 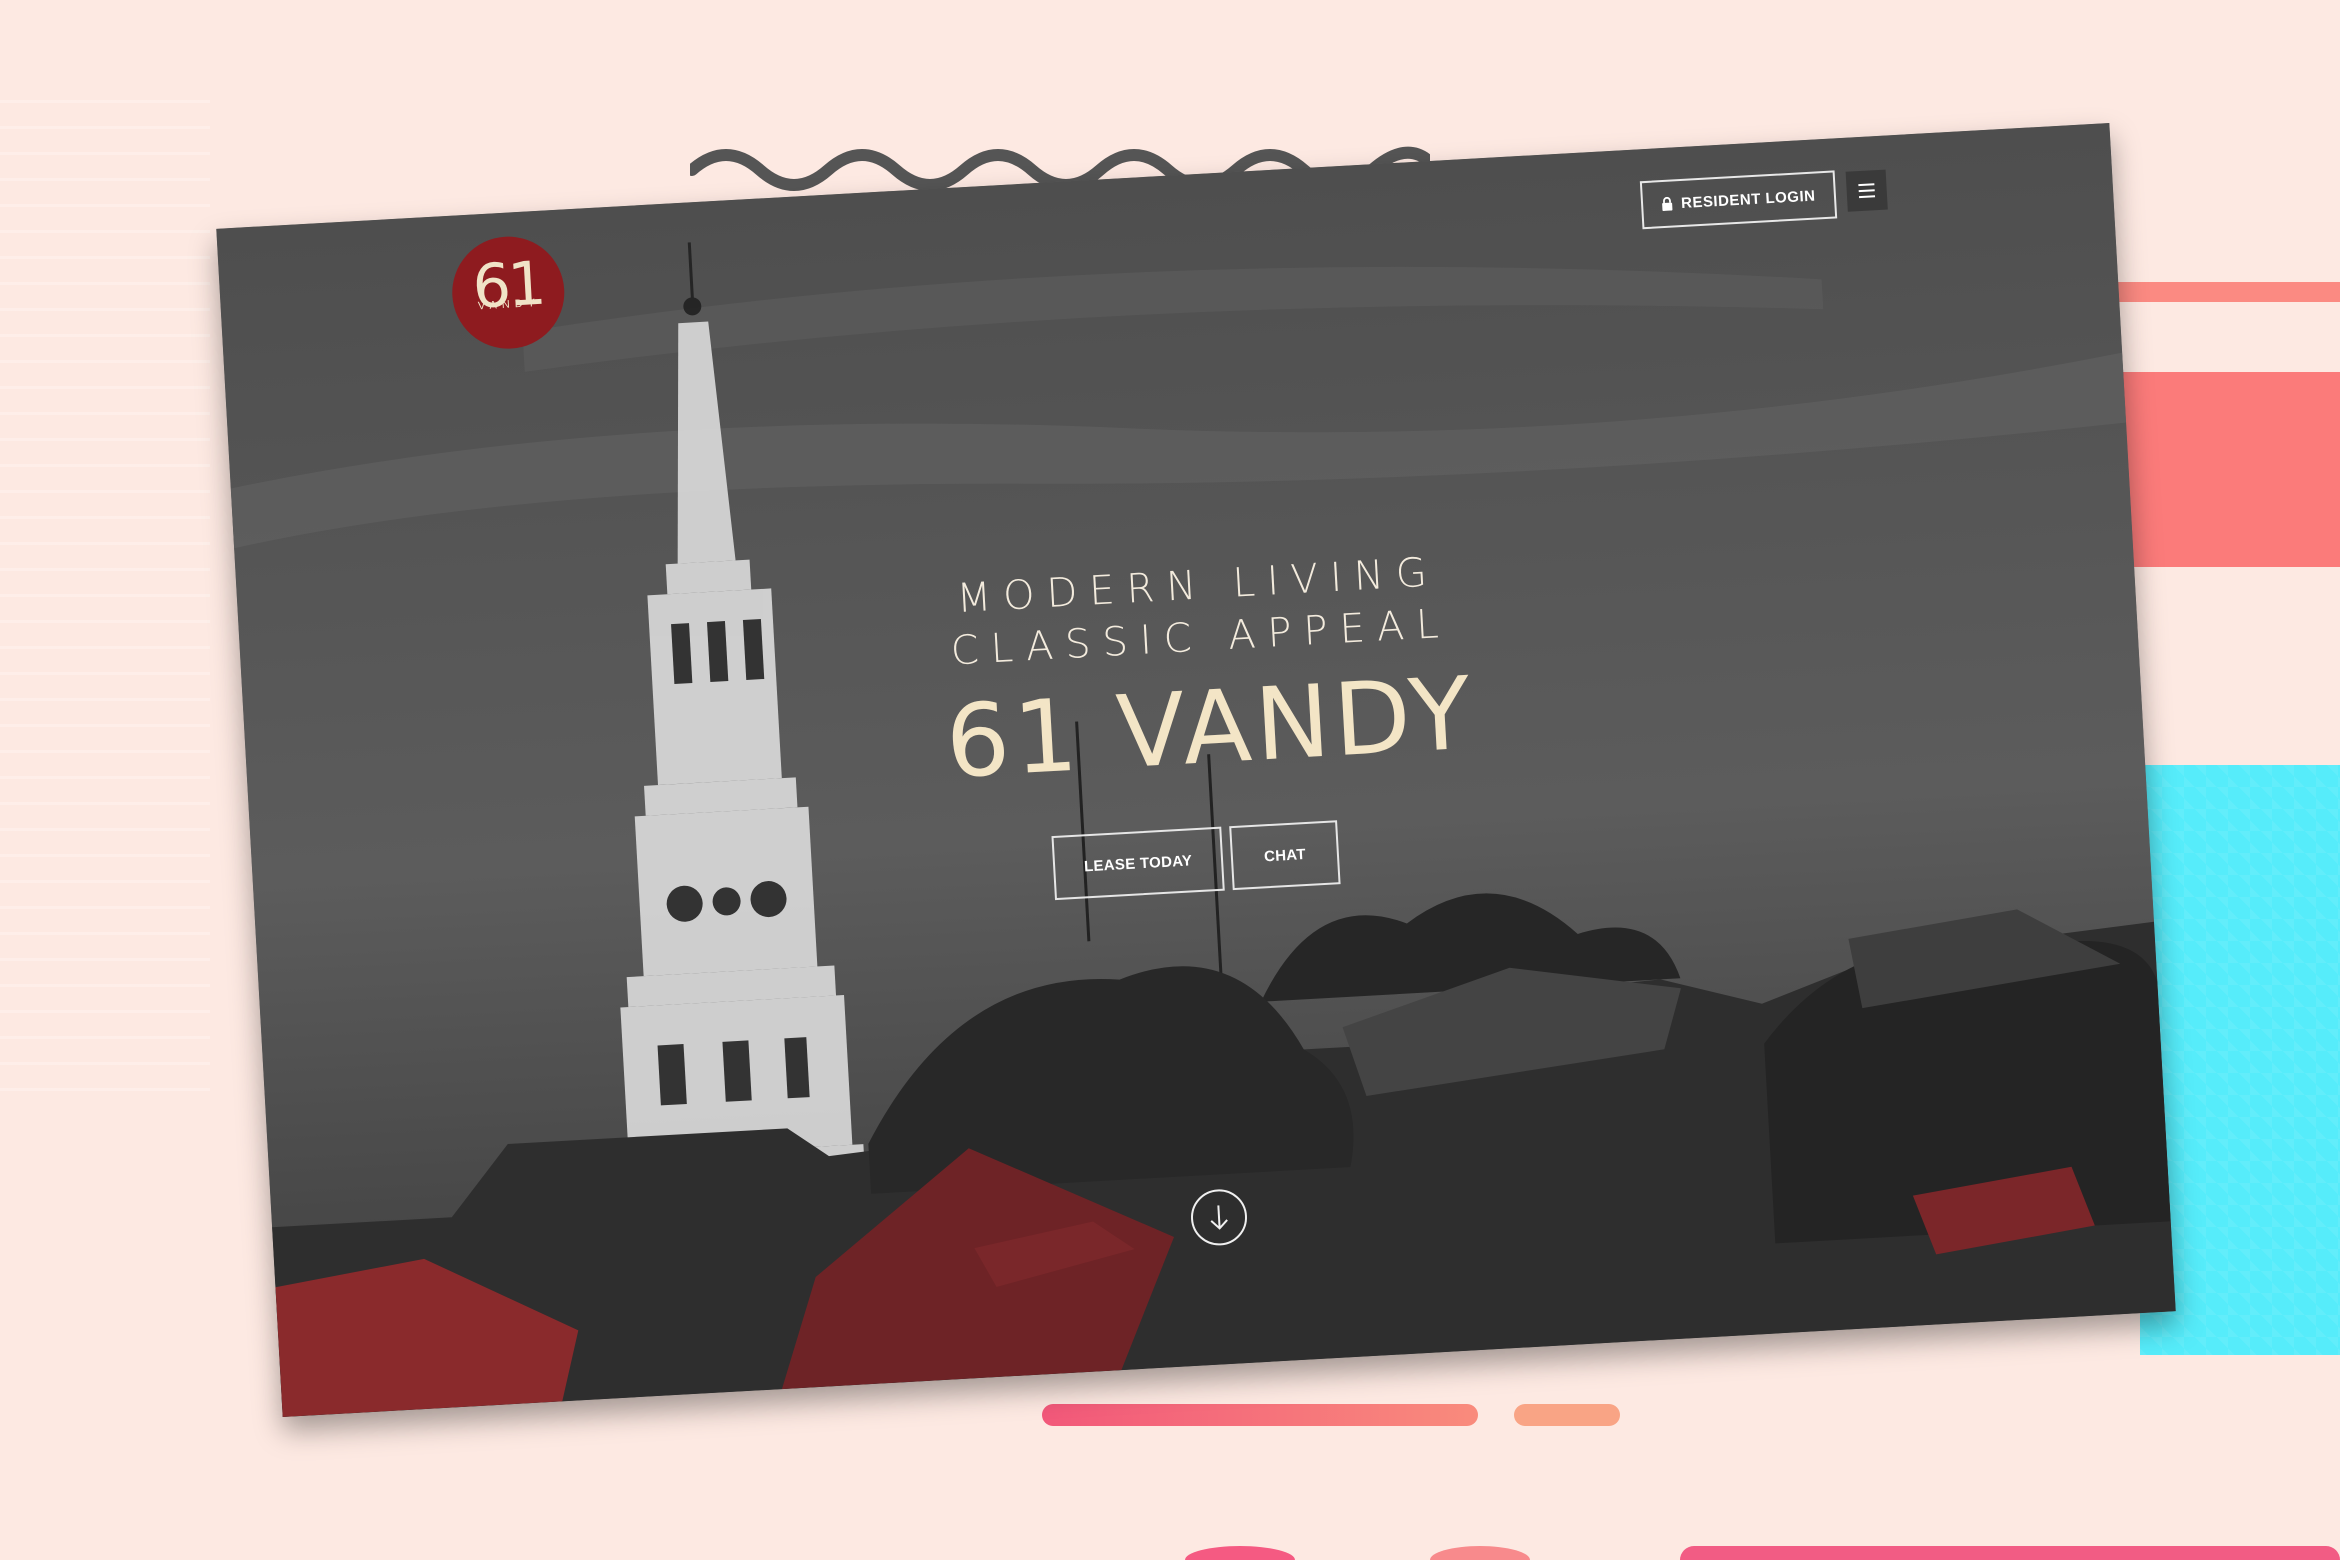 I want to click on lease-today-button: LEASE TODAY, so click(x=1138, y=863).